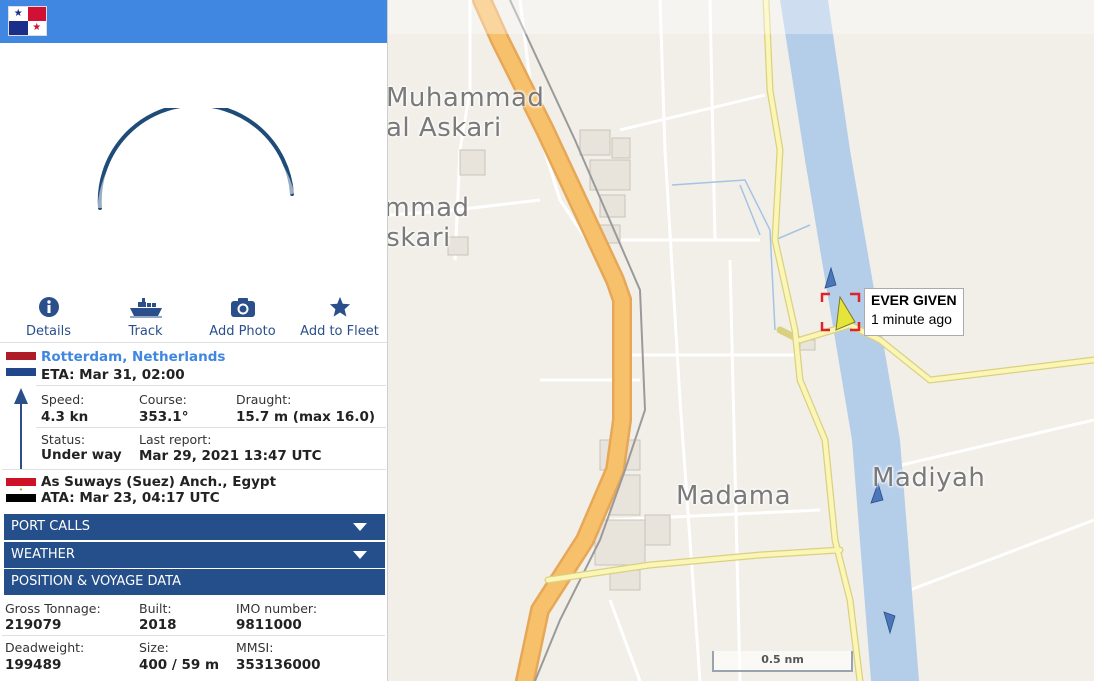 This screenshot has width=1094, height=681. Describe the element at coordinates (255, 647) in the screenshot. I see `mmsi-label: MMSI:` at that location.